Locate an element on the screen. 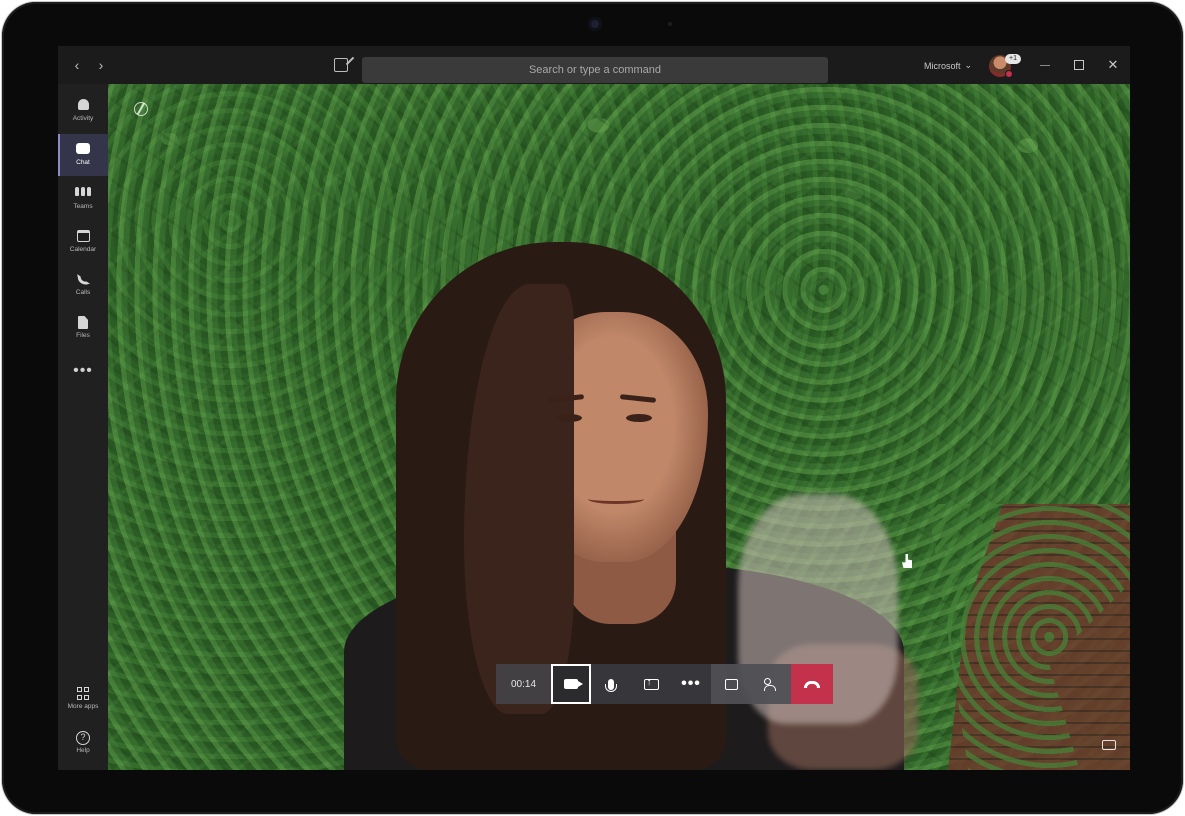  call-media-controls: ••• is located at coordinates (631, 684).